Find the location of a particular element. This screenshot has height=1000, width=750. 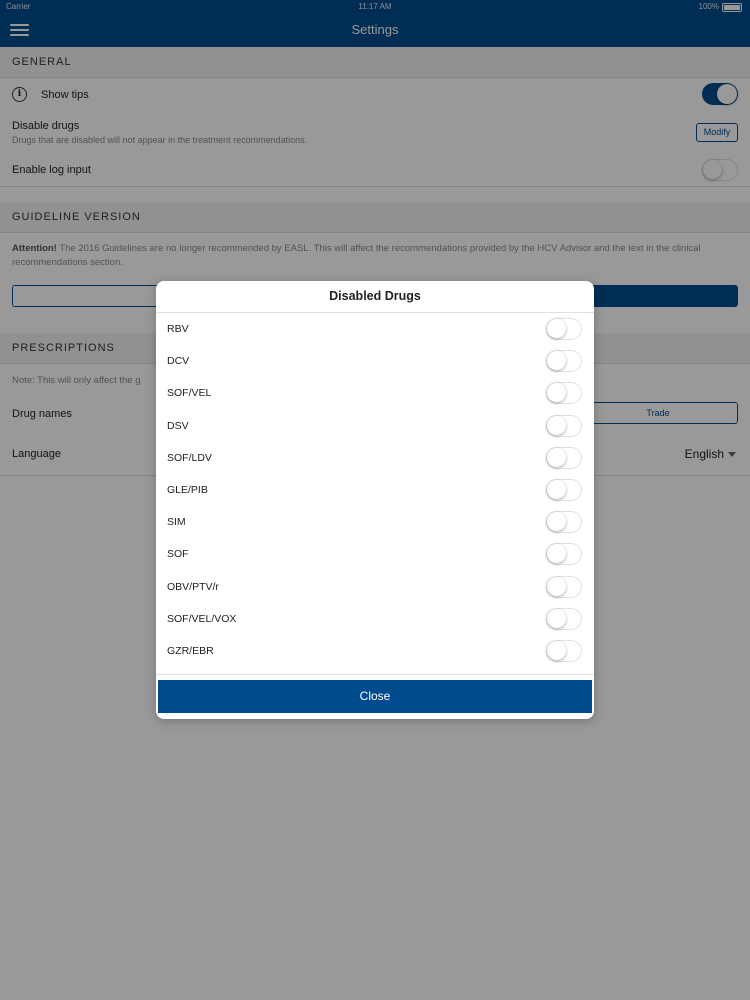

drug-row: OBV/PTV/r is located at coordinates (375, 587).